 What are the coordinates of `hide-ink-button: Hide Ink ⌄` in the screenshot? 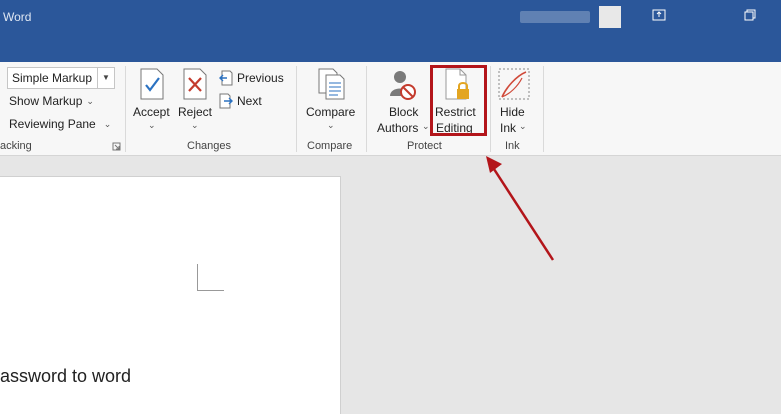 It's located at (516, 101).